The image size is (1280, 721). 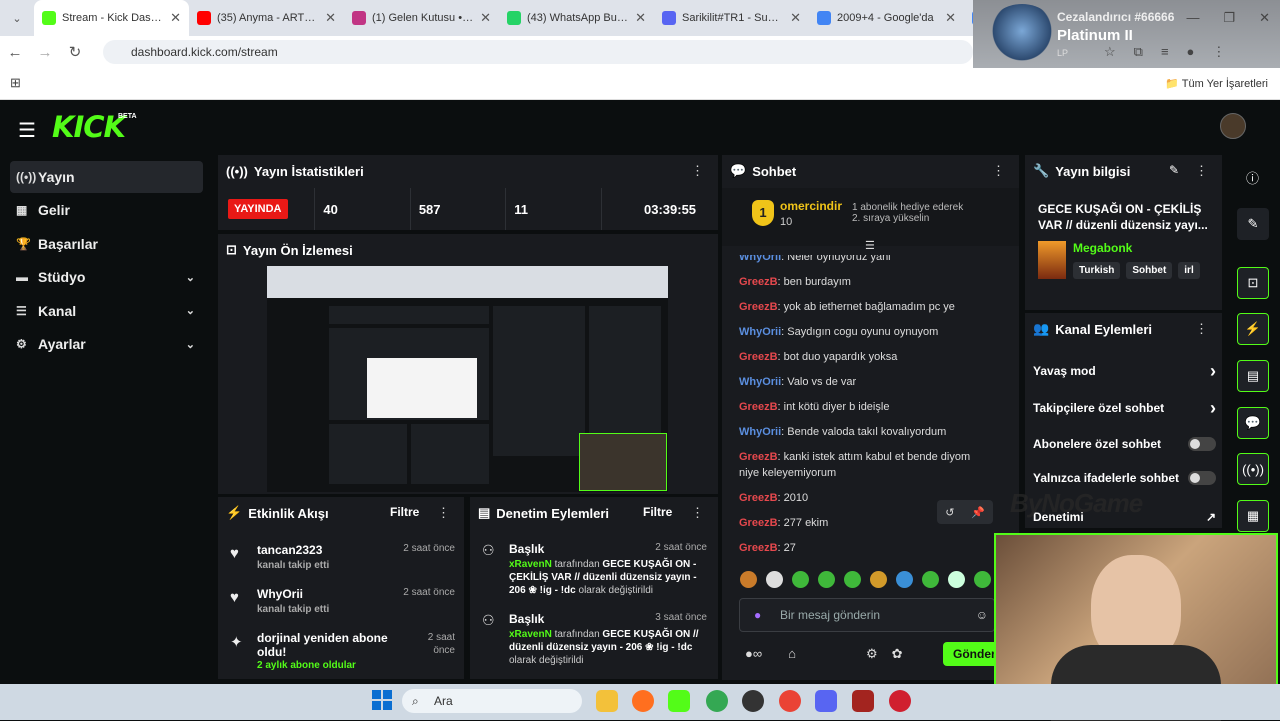 What do you see at coordinates (897, 654) in the screenshot?
I see `emote-icon: ✿` at bounding box center [897, 654].